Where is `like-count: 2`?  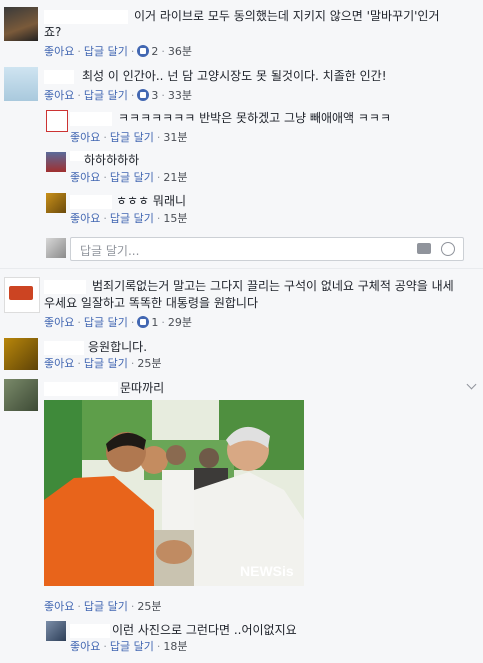 like-count: 2 is located at coordinates (154, 51).